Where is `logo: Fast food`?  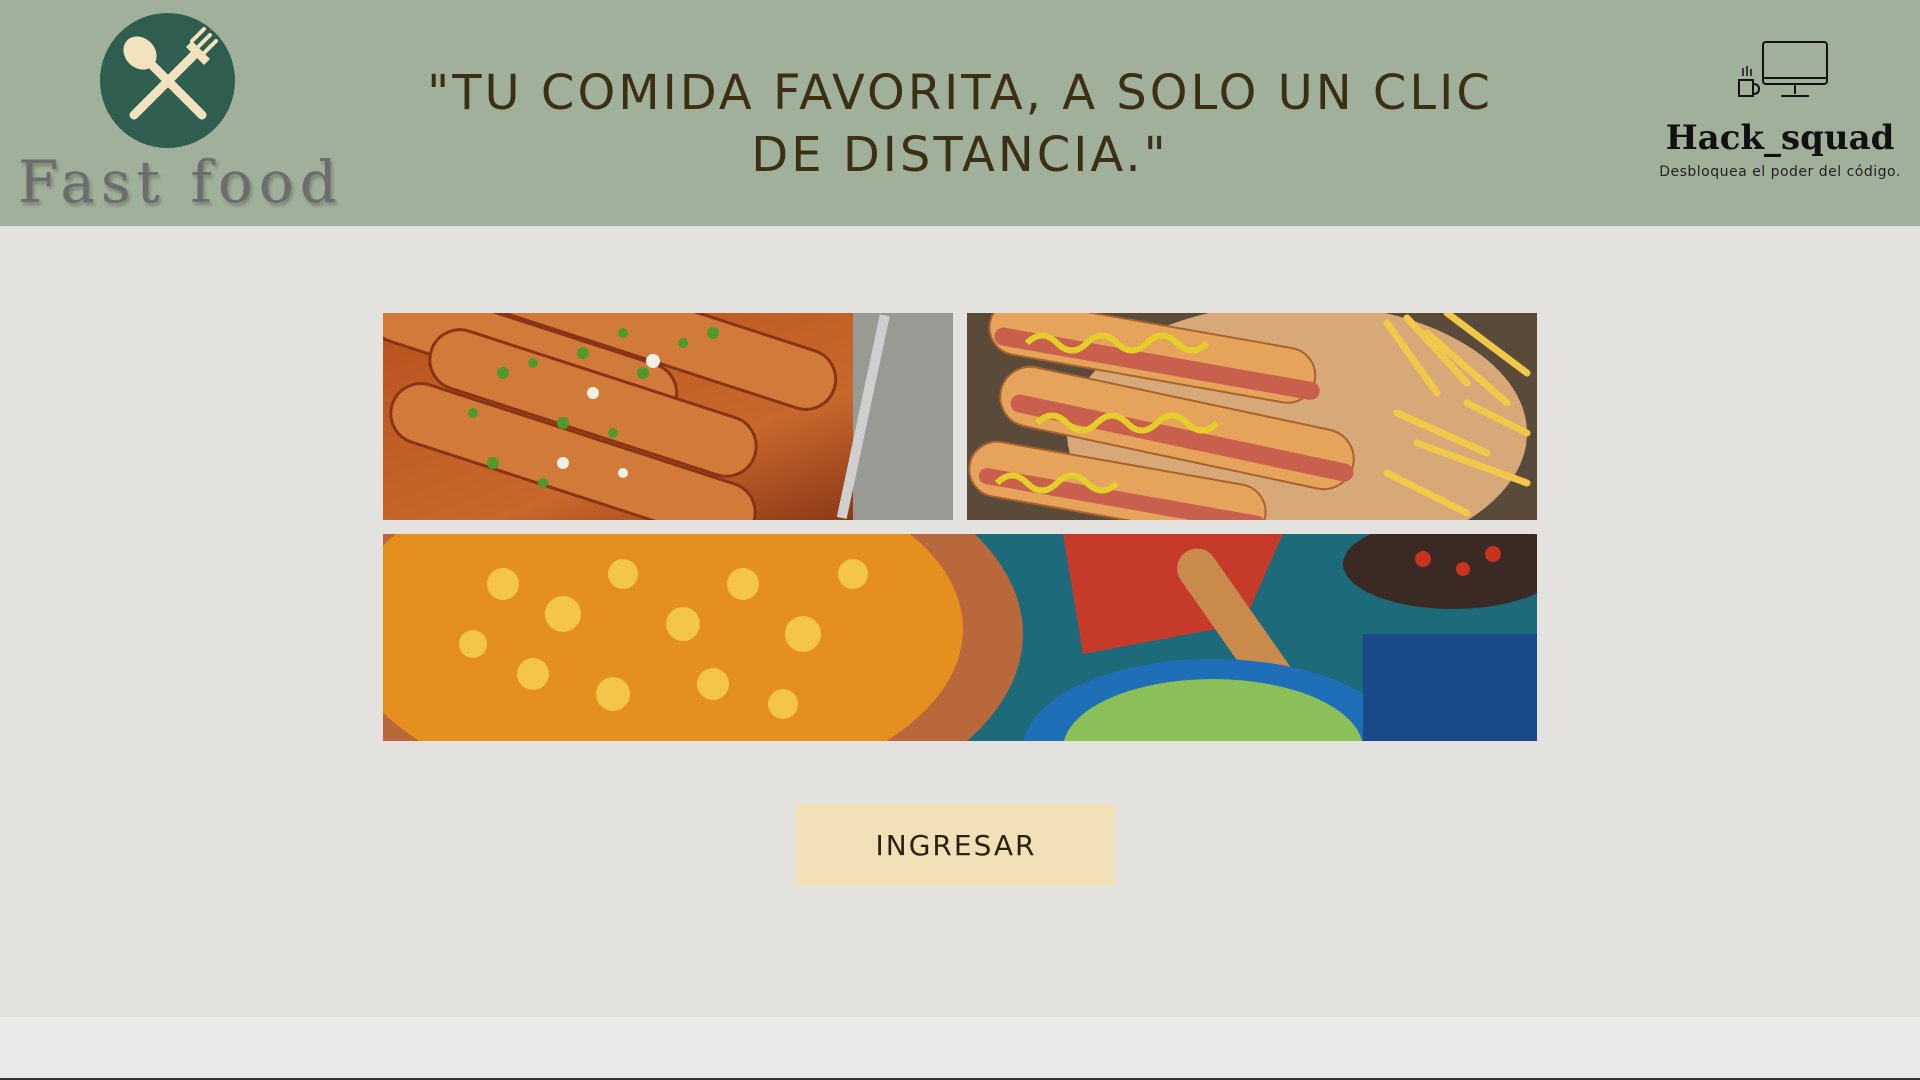
logo: Fast food is located at coordinates (171, 113).